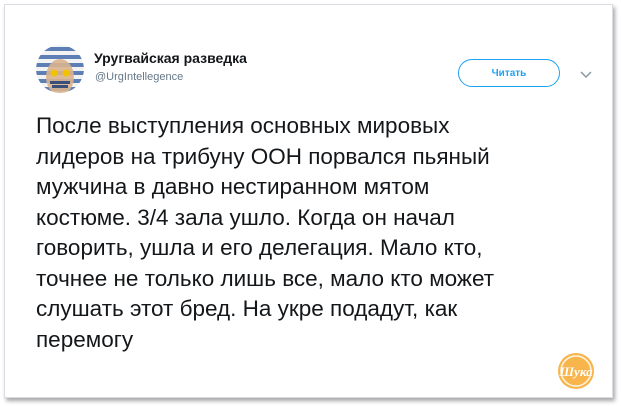 The height and width of the screenshot is (406, 621). Describe the element at coordinates (170, 58) in the screenshot. I see `account-name: Уругвайская разведка` at that location.